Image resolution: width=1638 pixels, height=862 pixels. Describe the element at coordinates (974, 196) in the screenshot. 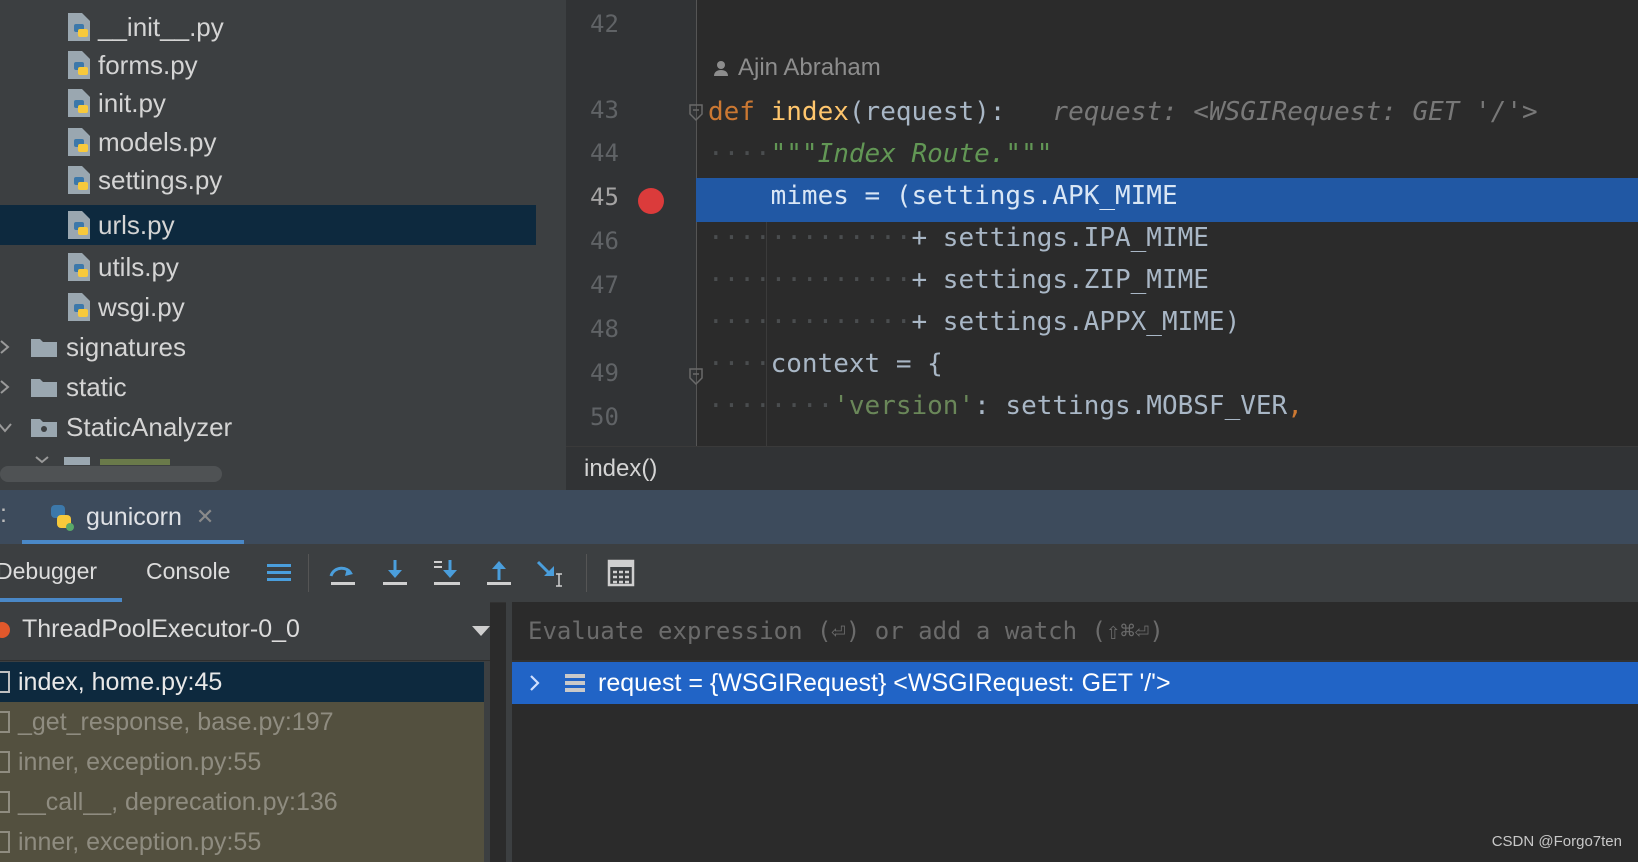

I see `code-text: mimes = (settings.APK_MIME` at that location.